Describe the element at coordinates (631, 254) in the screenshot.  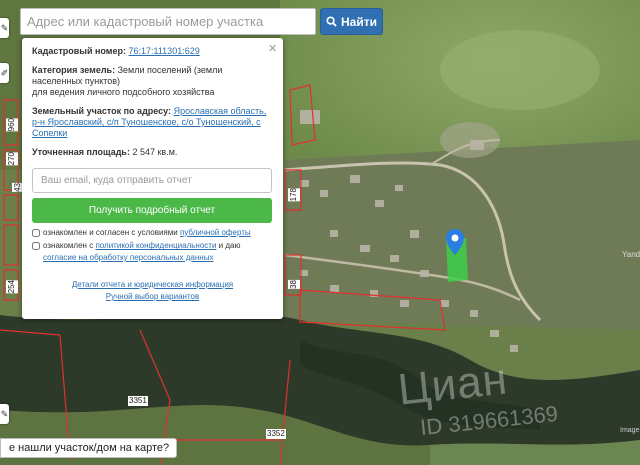
I see `yandex-attribution: Yand` at that location.